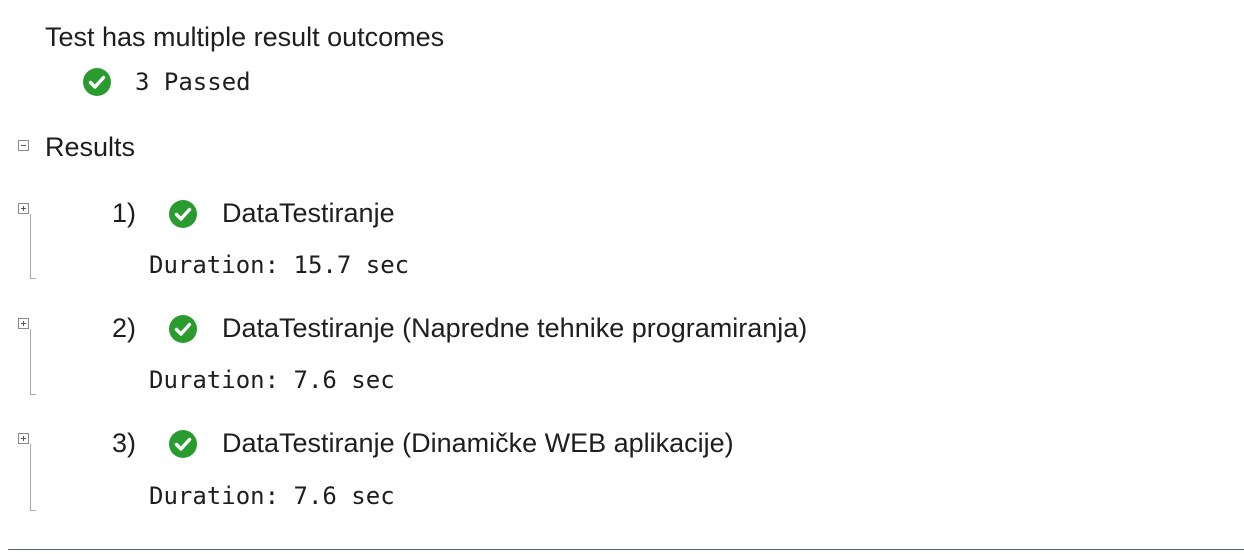 The image size is (1244, 554). What do you see at coordinates (245, 37) in the screenshot?
I see `summary-title: Test has multiple result outcomes` at bounding box center [245, 37].